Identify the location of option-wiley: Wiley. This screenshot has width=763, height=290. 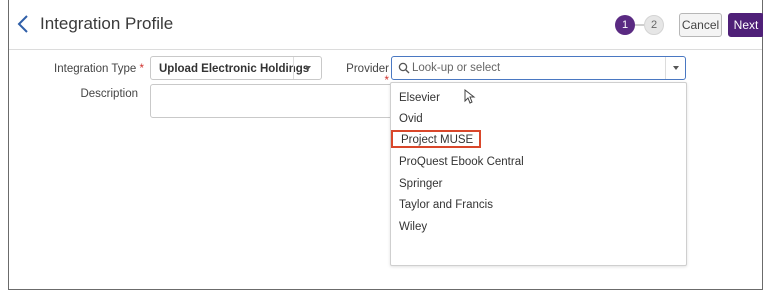
(413, 227).